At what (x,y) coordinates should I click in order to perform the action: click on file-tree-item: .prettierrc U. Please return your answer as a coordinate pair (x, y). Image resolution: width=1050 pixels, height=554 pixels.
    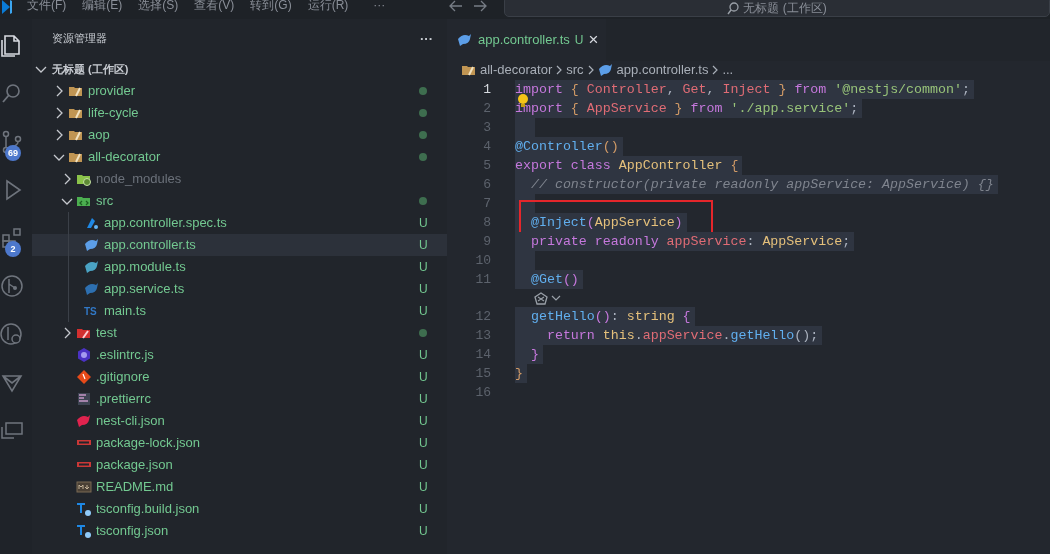
    Looking at the image, I should click on (239, 399).